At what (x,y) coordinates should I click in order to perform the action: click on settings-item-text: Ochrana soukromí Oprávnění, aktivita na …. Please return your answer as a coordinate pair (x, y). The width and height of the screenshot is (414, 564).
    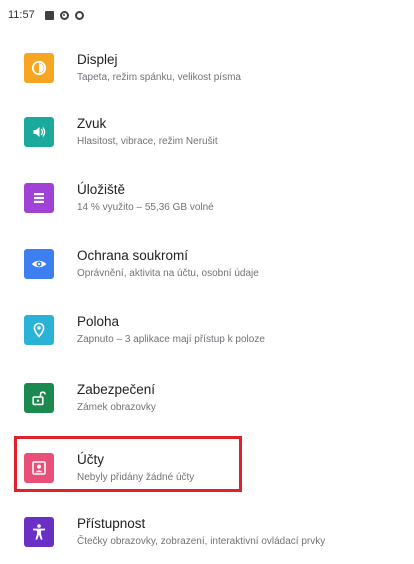
    Looking at the image, I should click on (168, 264).